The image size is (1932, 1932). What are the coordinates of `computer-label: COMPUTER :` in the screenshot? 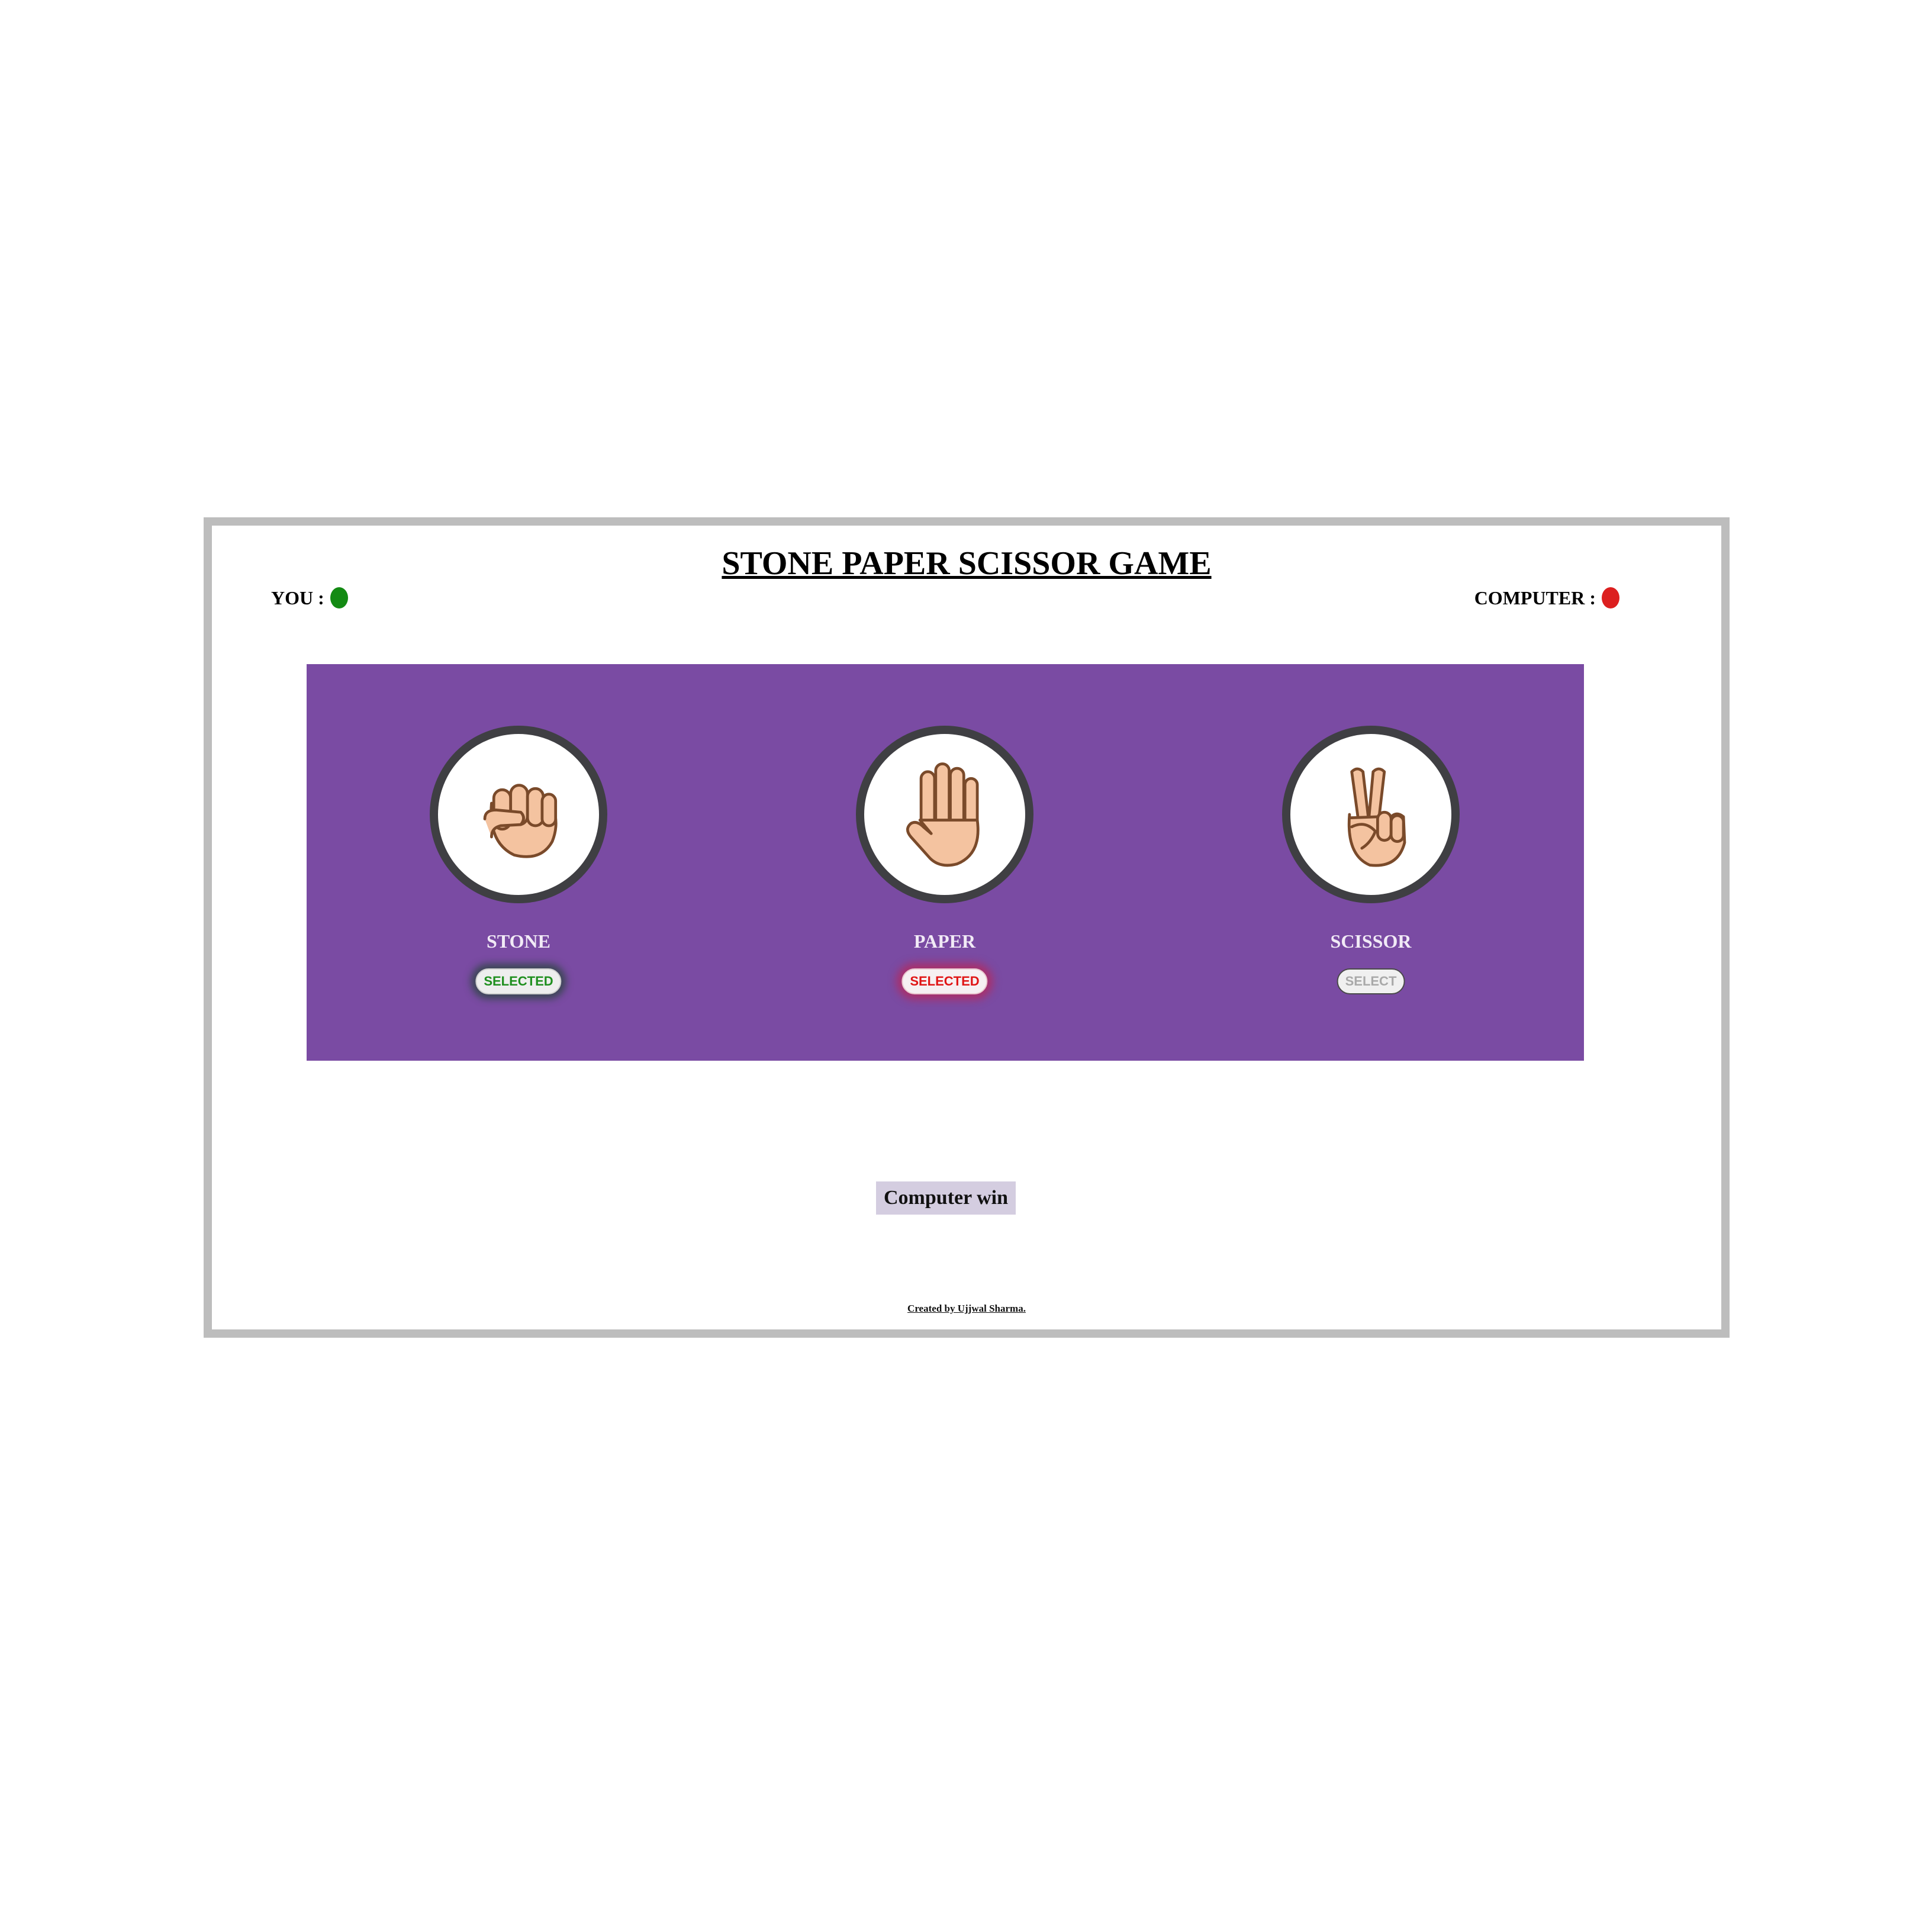 It's located at (1535, 597).